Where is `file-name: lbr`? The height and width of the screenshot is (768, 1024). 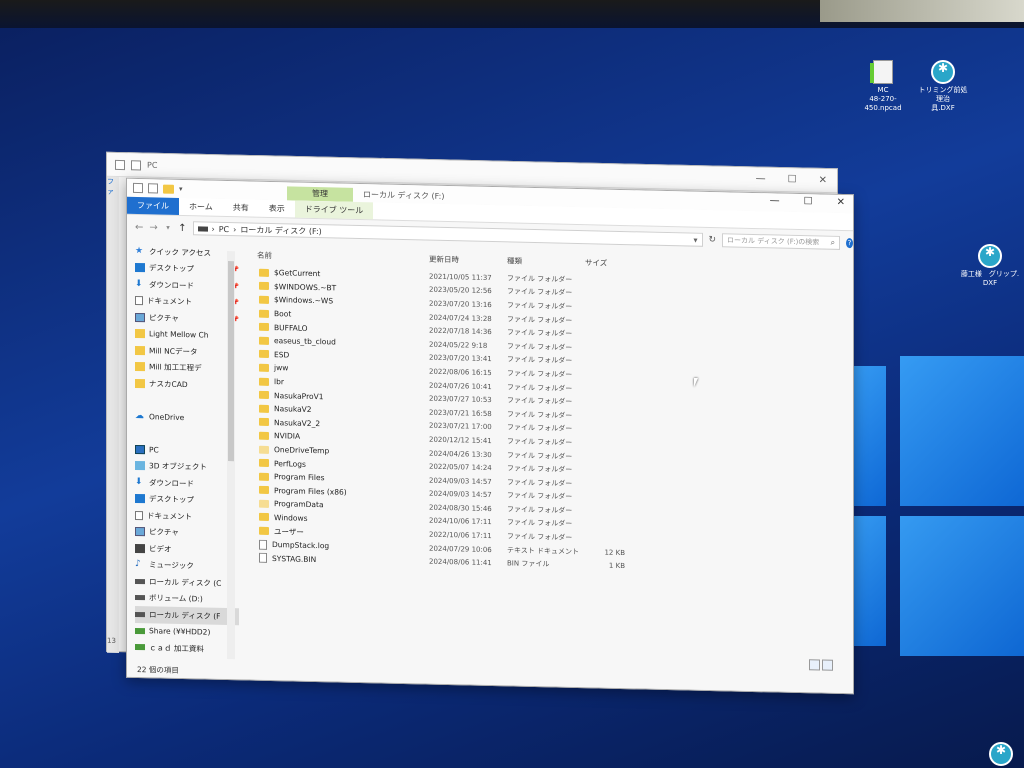
file-name: lbr is located at coordinates (279, 382).